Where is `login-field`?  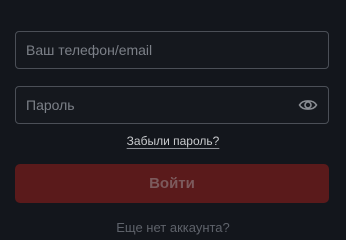 login-field is located at coordinates (172, 50).